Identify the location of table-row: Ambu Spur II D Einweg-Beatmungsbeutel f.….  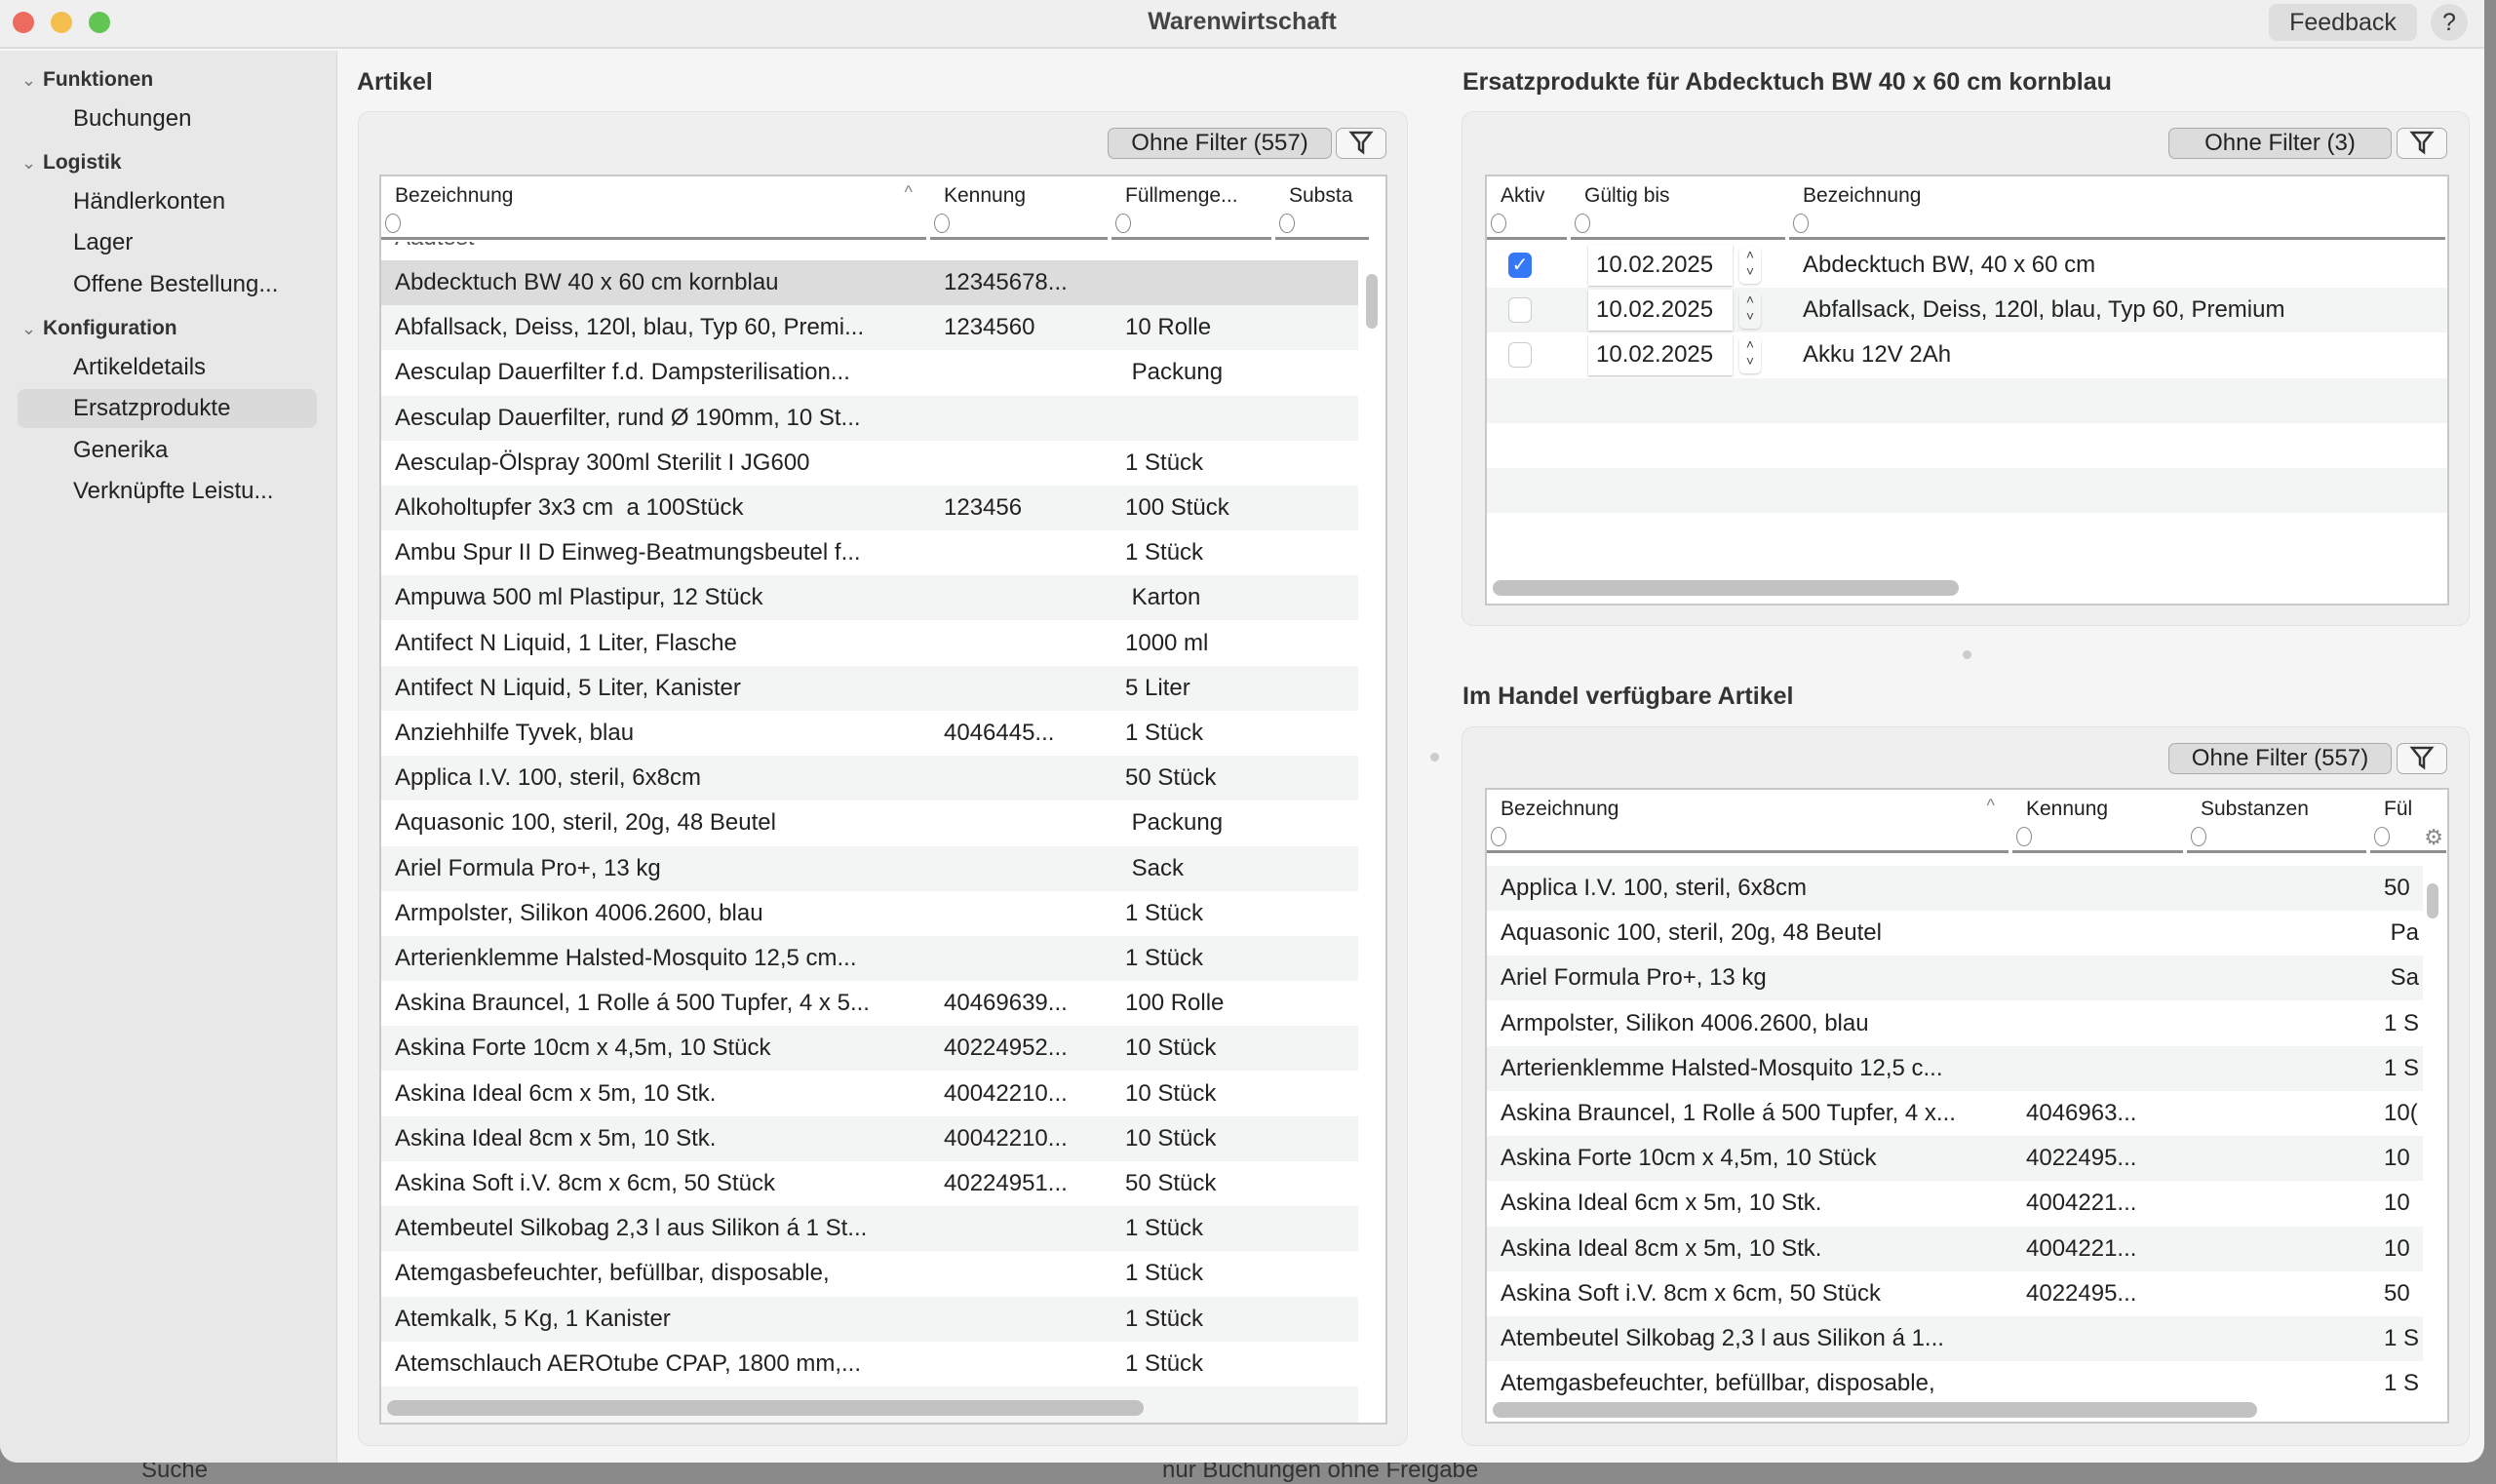
(869, 552).